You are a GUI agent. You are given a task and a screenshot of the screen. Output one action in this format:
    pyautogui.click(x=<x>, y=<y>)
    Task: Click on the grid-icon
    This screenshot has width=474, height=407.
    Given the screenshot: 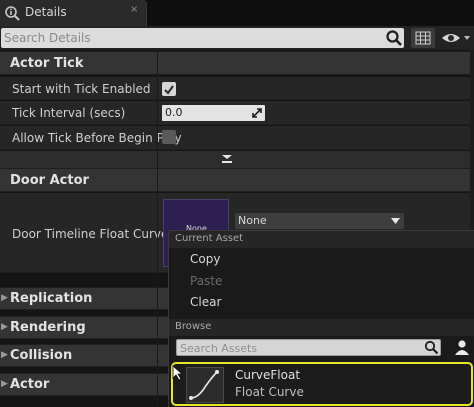 What is the action you would take?
    pyautogui.click(x=423, y=38)
    